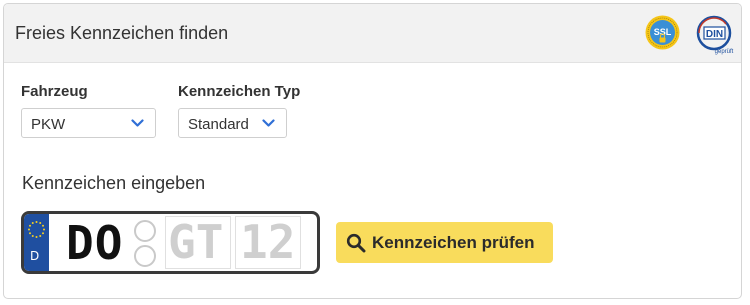  What do you see at coordinates (356, 243) in the screenshot?
I see `search-icon` at bounding box center [356, 243].